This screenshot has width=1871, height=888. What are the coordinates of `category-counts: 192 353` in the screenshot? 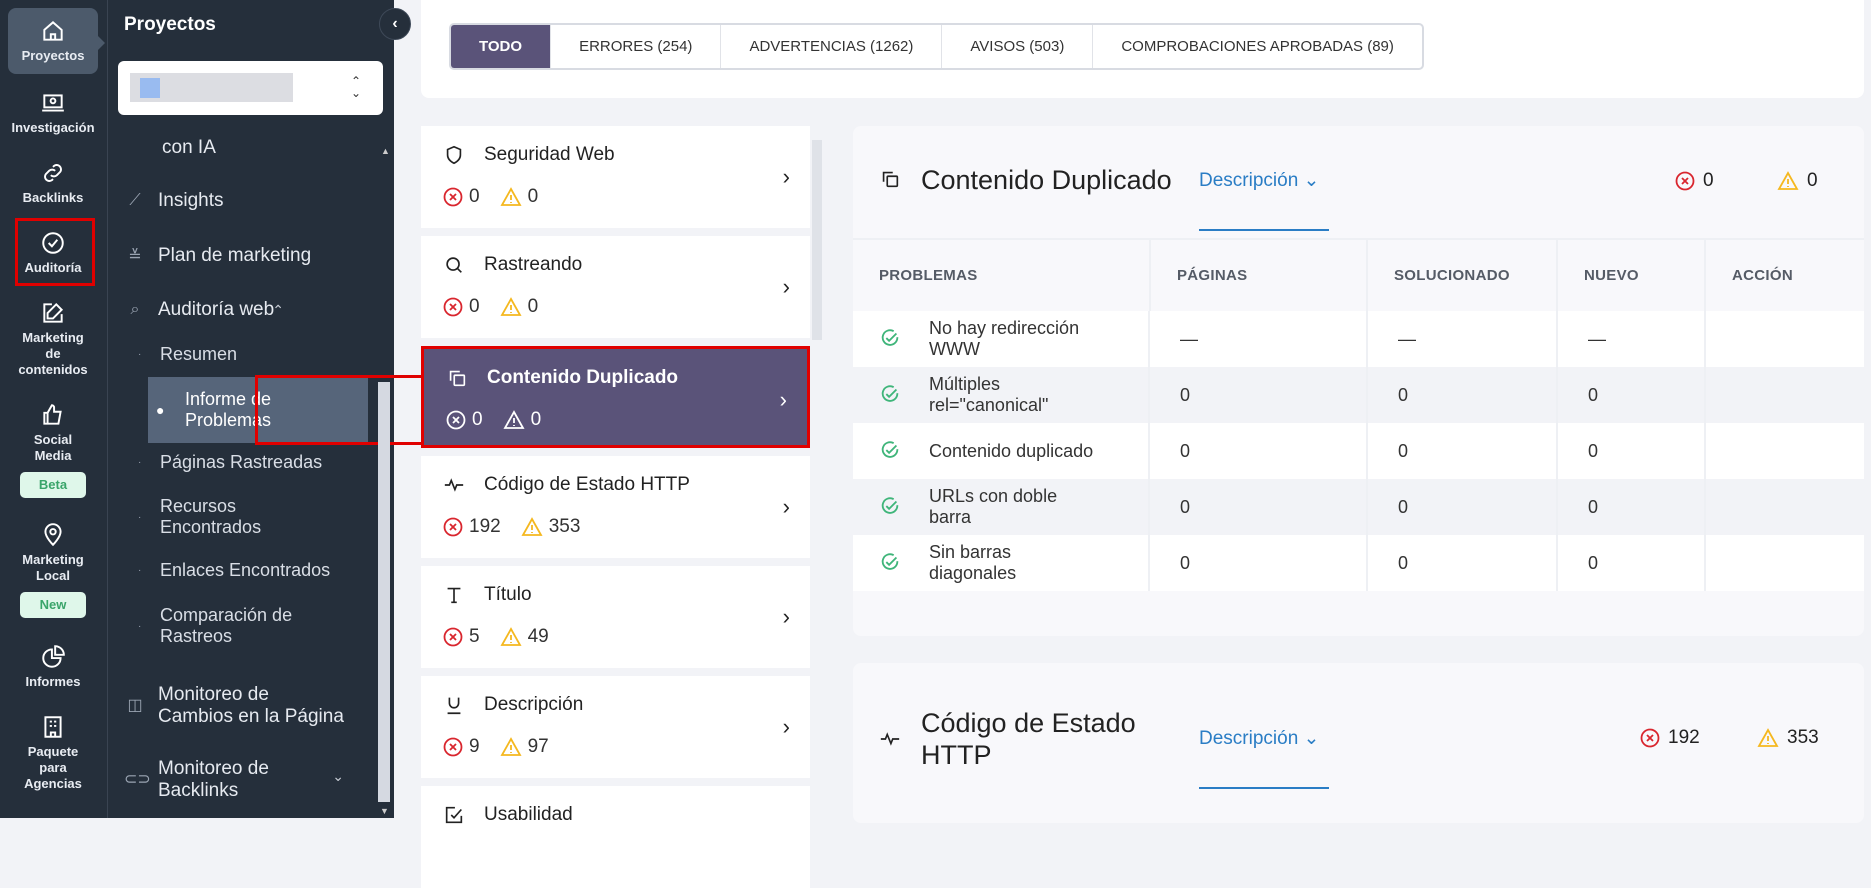 It's located at (521, 527).